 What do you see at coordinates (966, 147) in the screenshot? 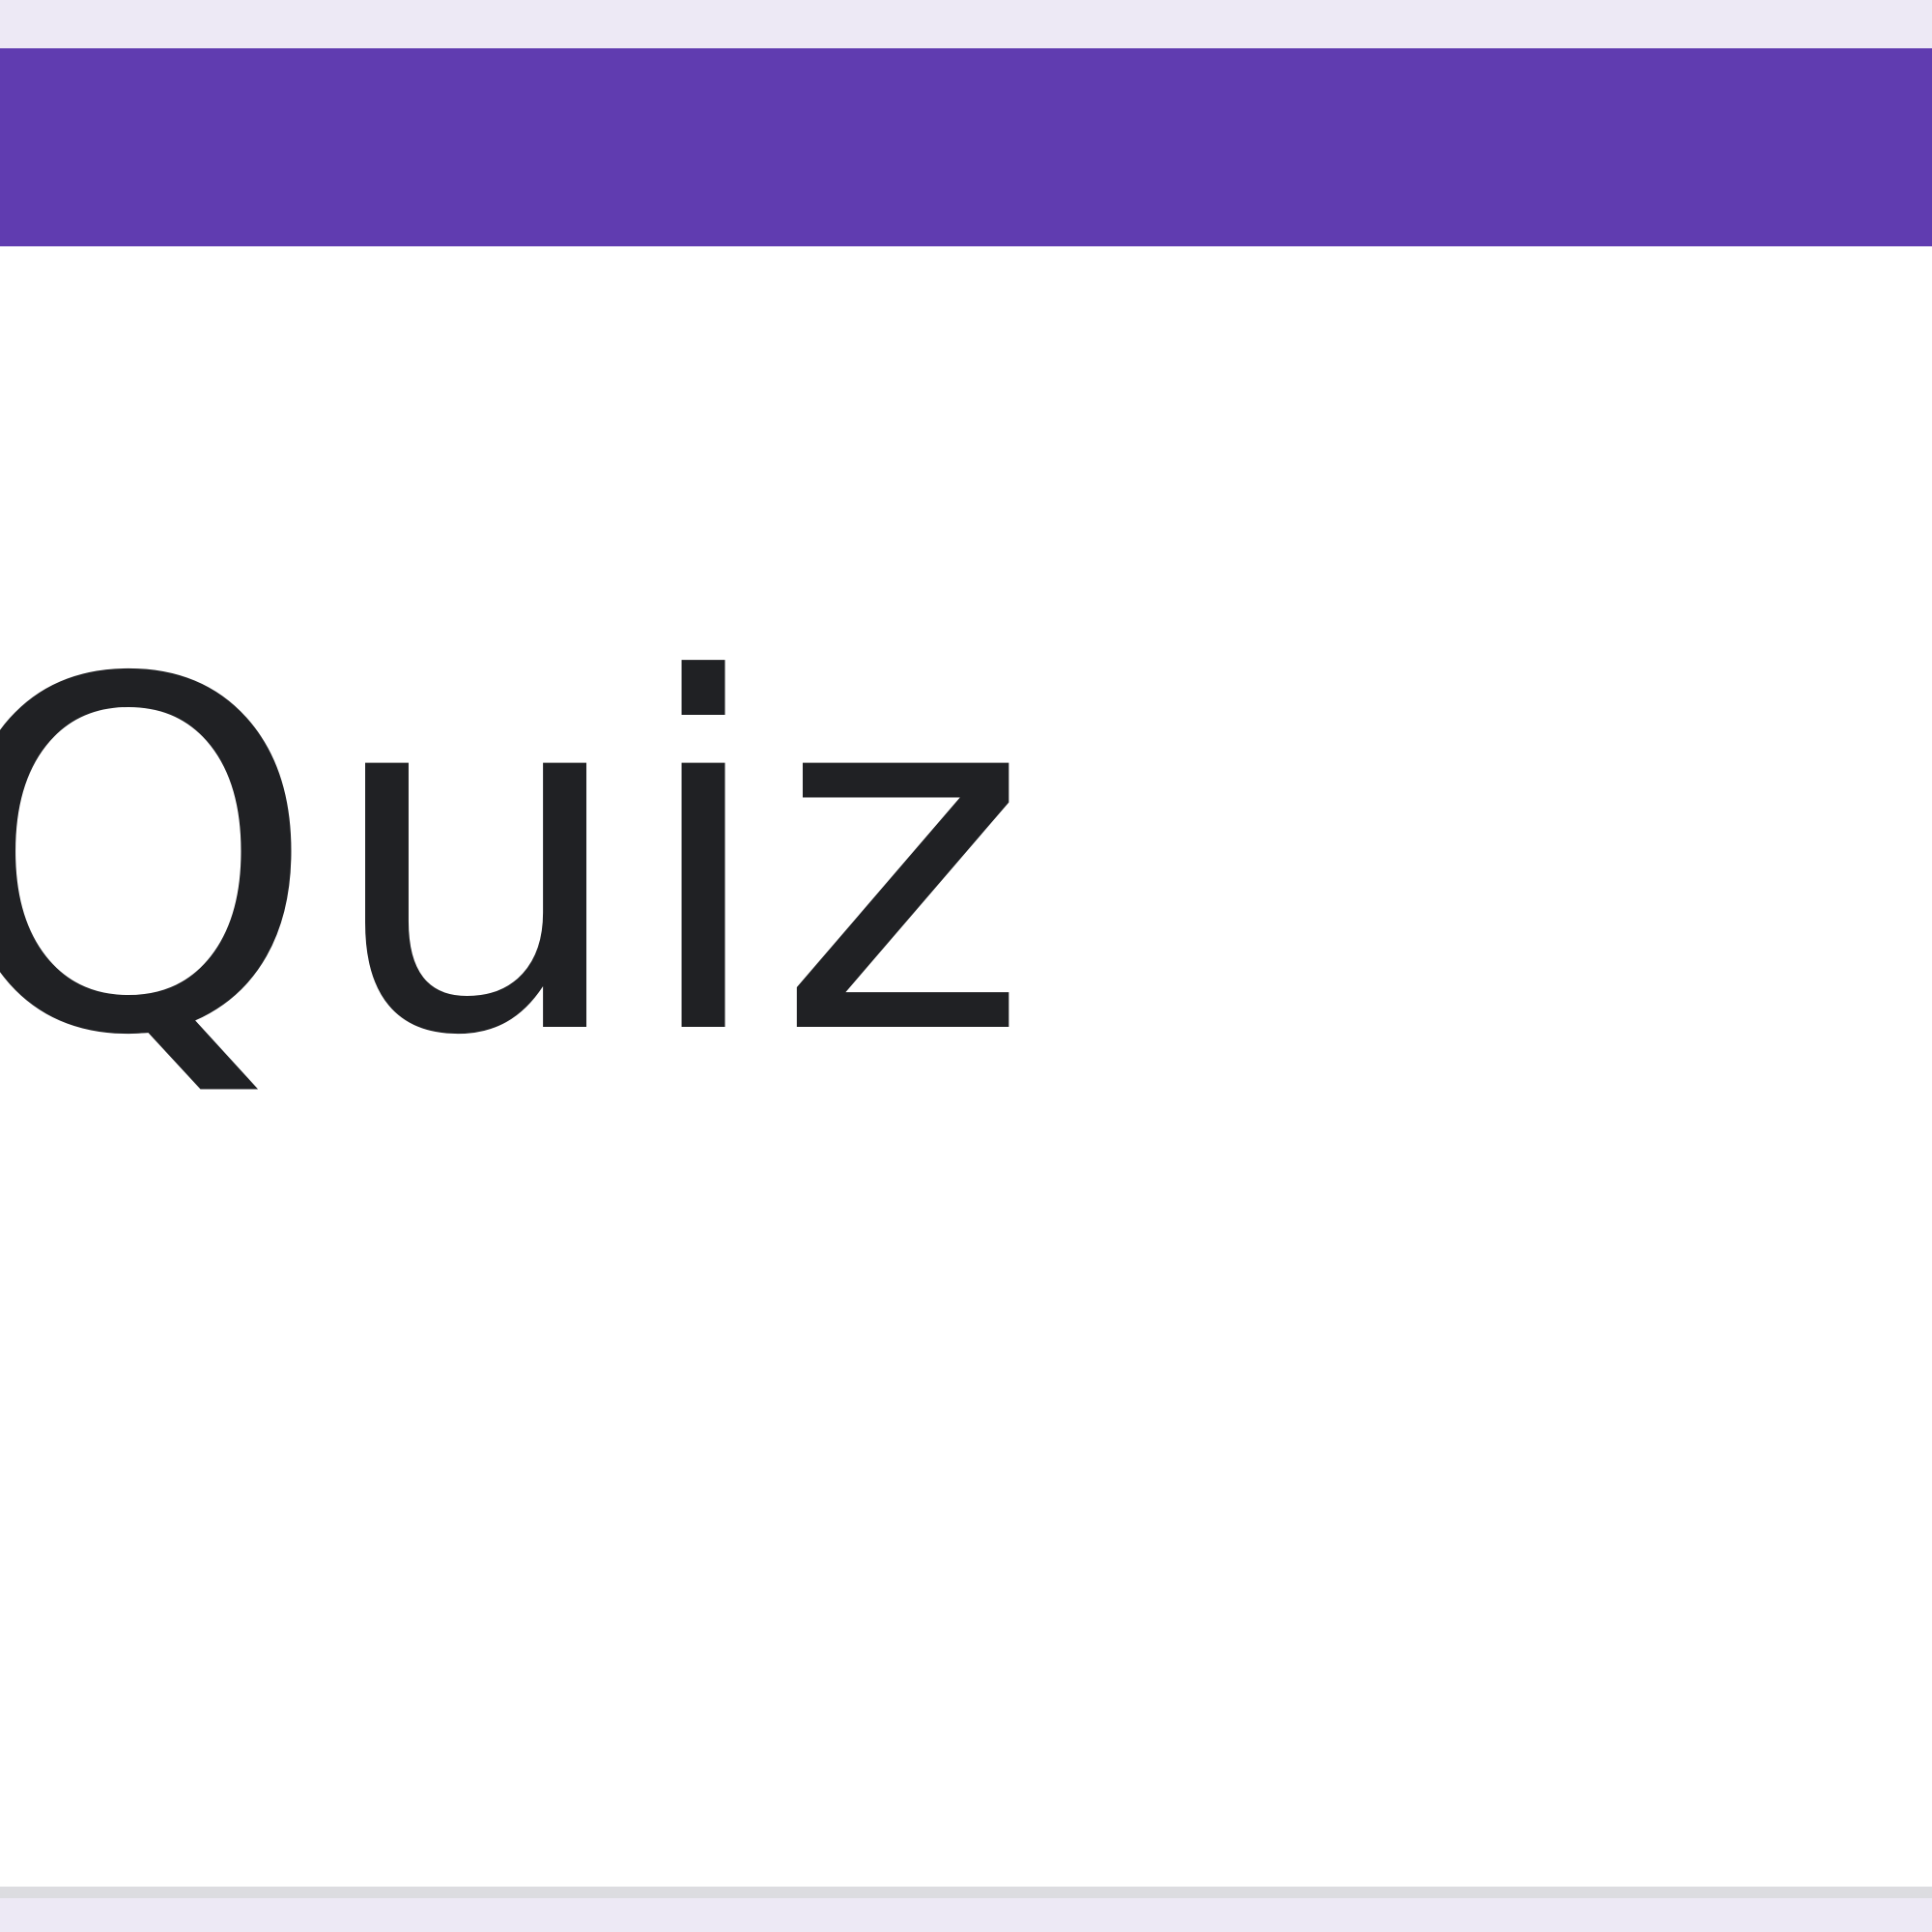
I see `theme-accent-bar` at bounding box center [966, 147].